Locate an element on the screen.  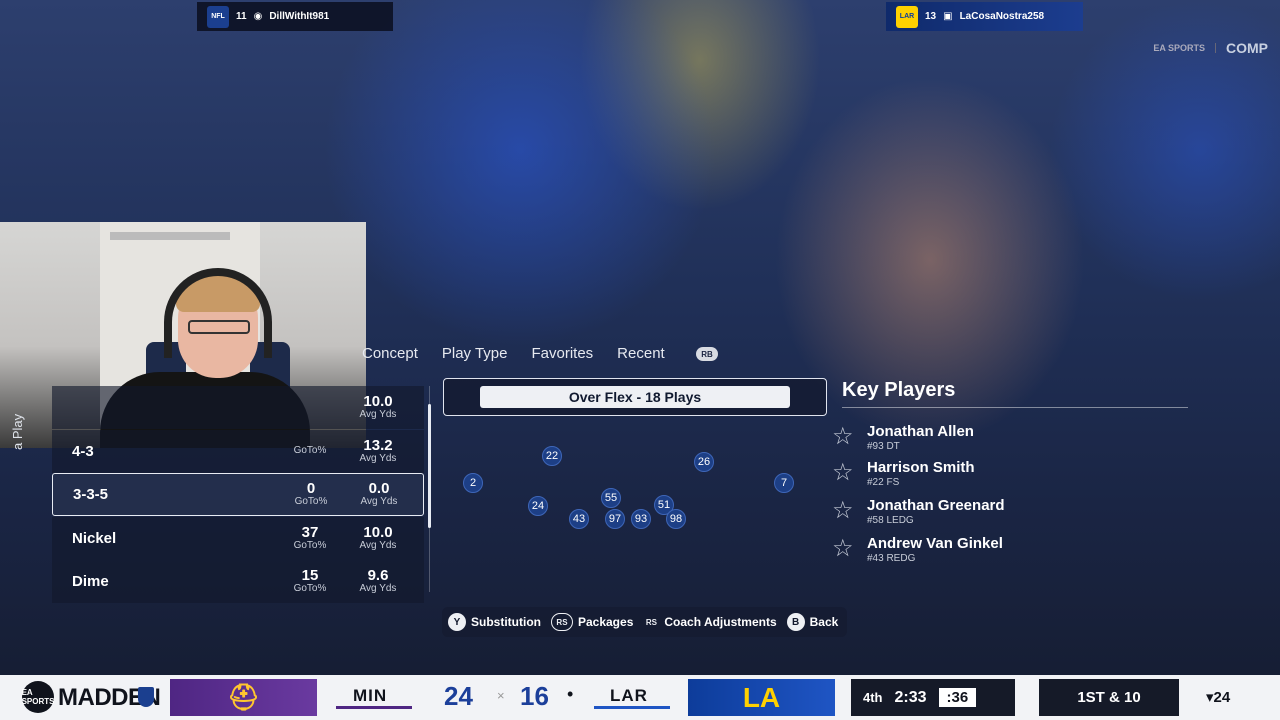
goto-stat: 37 GoTo% is located at coordinates (310, 537).